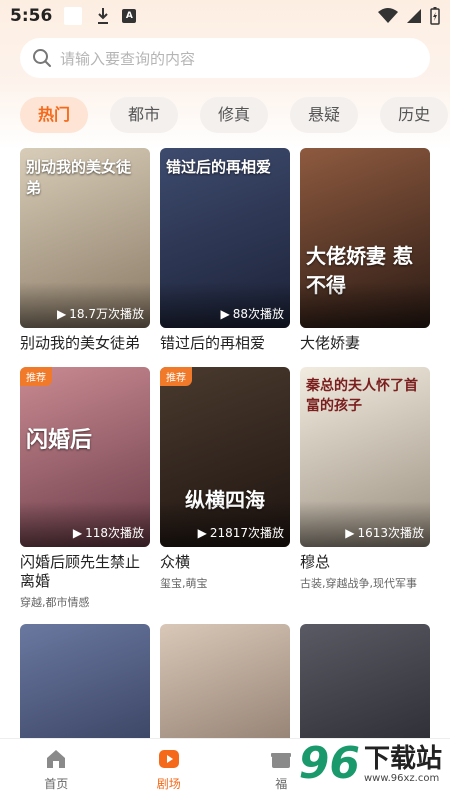 The height and width of the screenshot is (800, 450). Describe the element at coordinates (225, 238) in the screenshot. I see `drama-poster: 错过后的再相爱 ▶ 88次播放` at that location.